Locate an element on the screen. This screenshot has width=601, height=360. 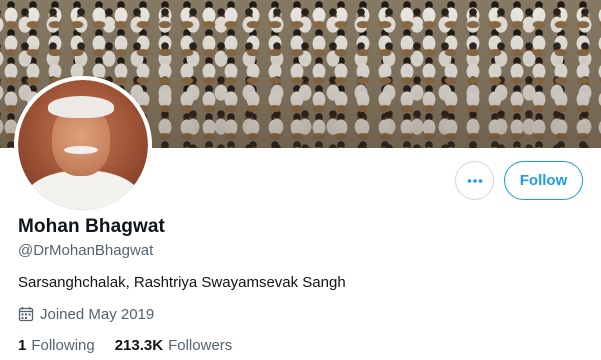
joined-date-label: Joined May 2019 is located at coordinates (97, 314).